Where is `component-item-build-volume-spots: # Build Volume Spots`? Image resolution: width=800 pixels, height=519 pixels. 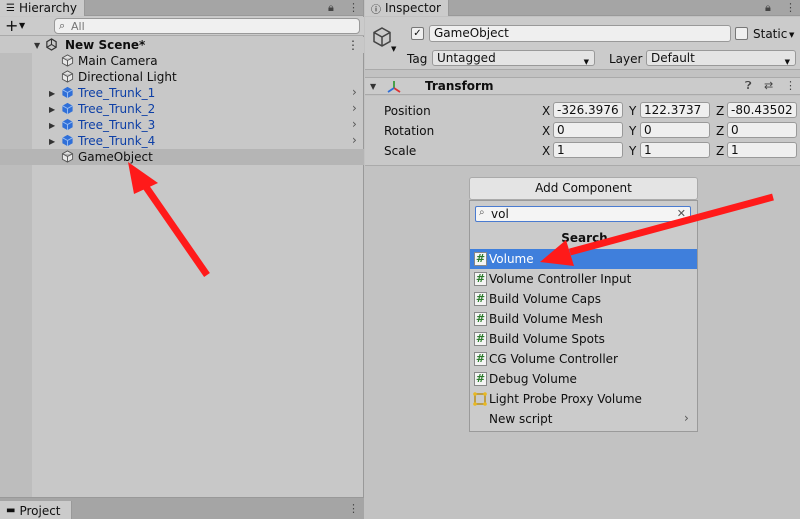 component-item-build-volume-spots: # Build Volume Spots is located at coordinates (583, 339).